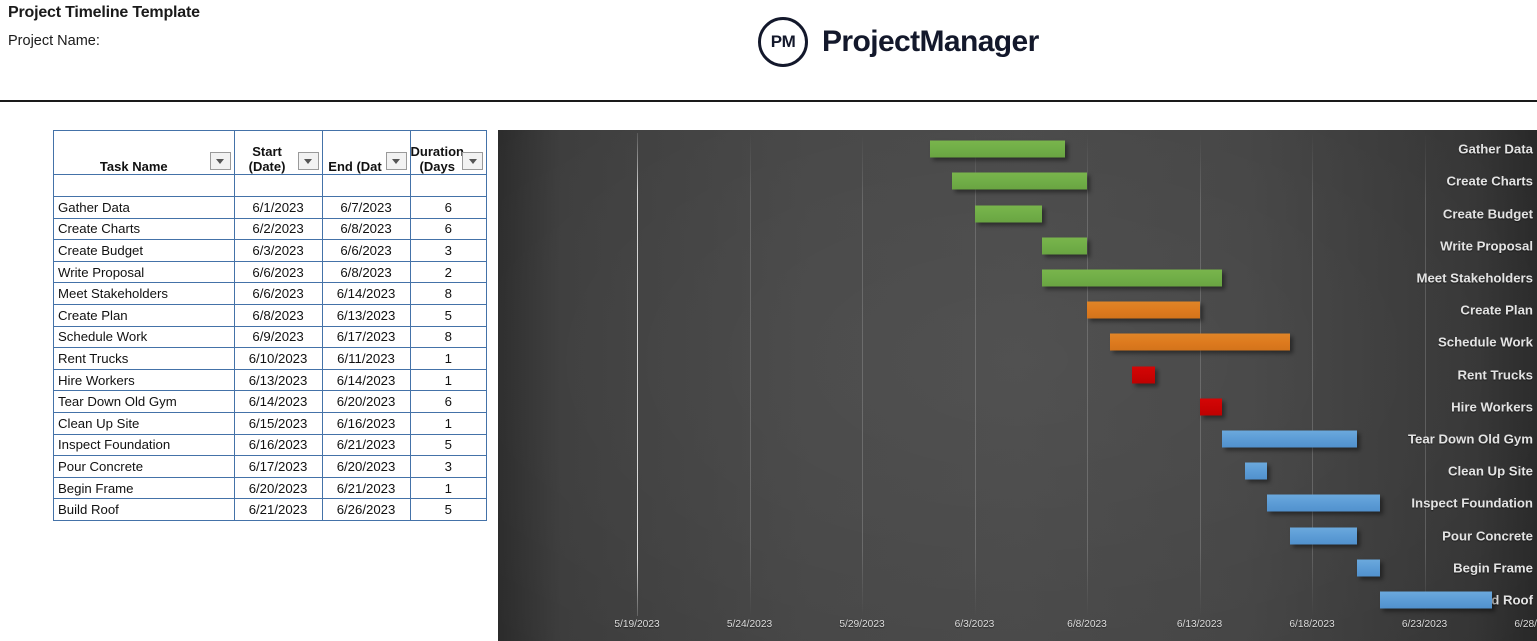 This screenshot has width=1537, height=641. What do you see at coordinates (930, 41) in the screenshot?
I see `brand-name: ProjectManager` at bounding box center [930, 41].